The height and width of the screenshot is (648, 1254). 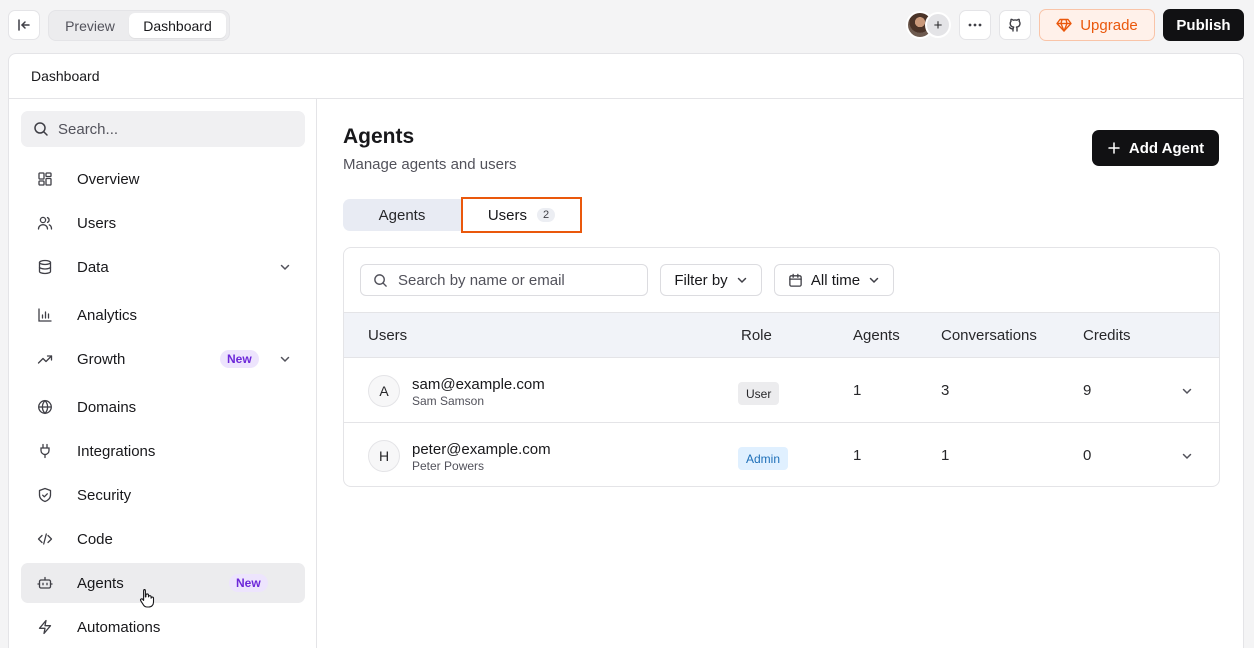 I want to click on bot-icon, so click(x=45, y=582).